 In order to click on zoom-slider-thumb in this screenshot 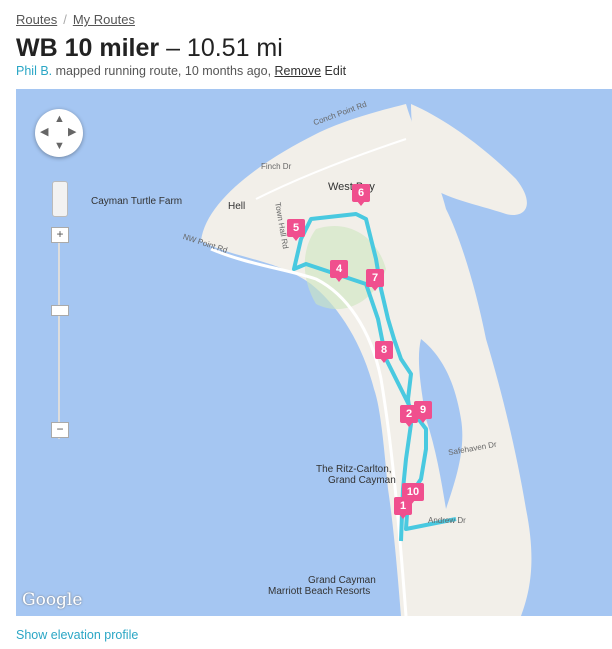, I will do `click(60, 310)`.